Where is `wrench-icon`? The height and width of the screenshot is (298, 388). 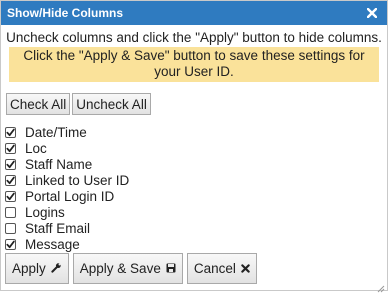 wrench-icon is located at coordinates (56, 268).